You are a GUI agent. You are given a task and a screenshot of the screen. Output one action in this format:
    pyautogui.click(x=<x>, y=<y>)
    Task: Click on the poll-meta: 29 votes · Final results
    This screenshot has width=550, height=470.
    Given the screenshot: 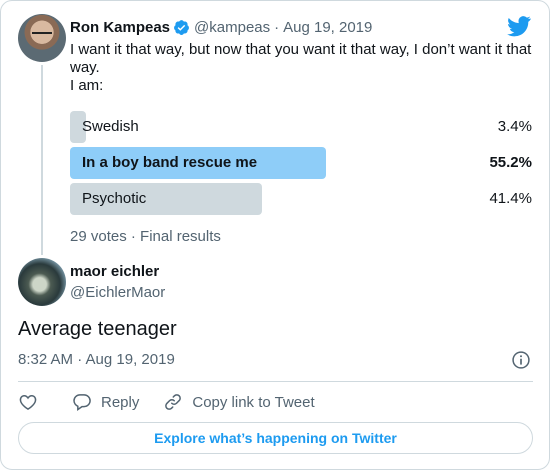 What is the action you would take?
    pyautogui.click(x=145, y=236)
    